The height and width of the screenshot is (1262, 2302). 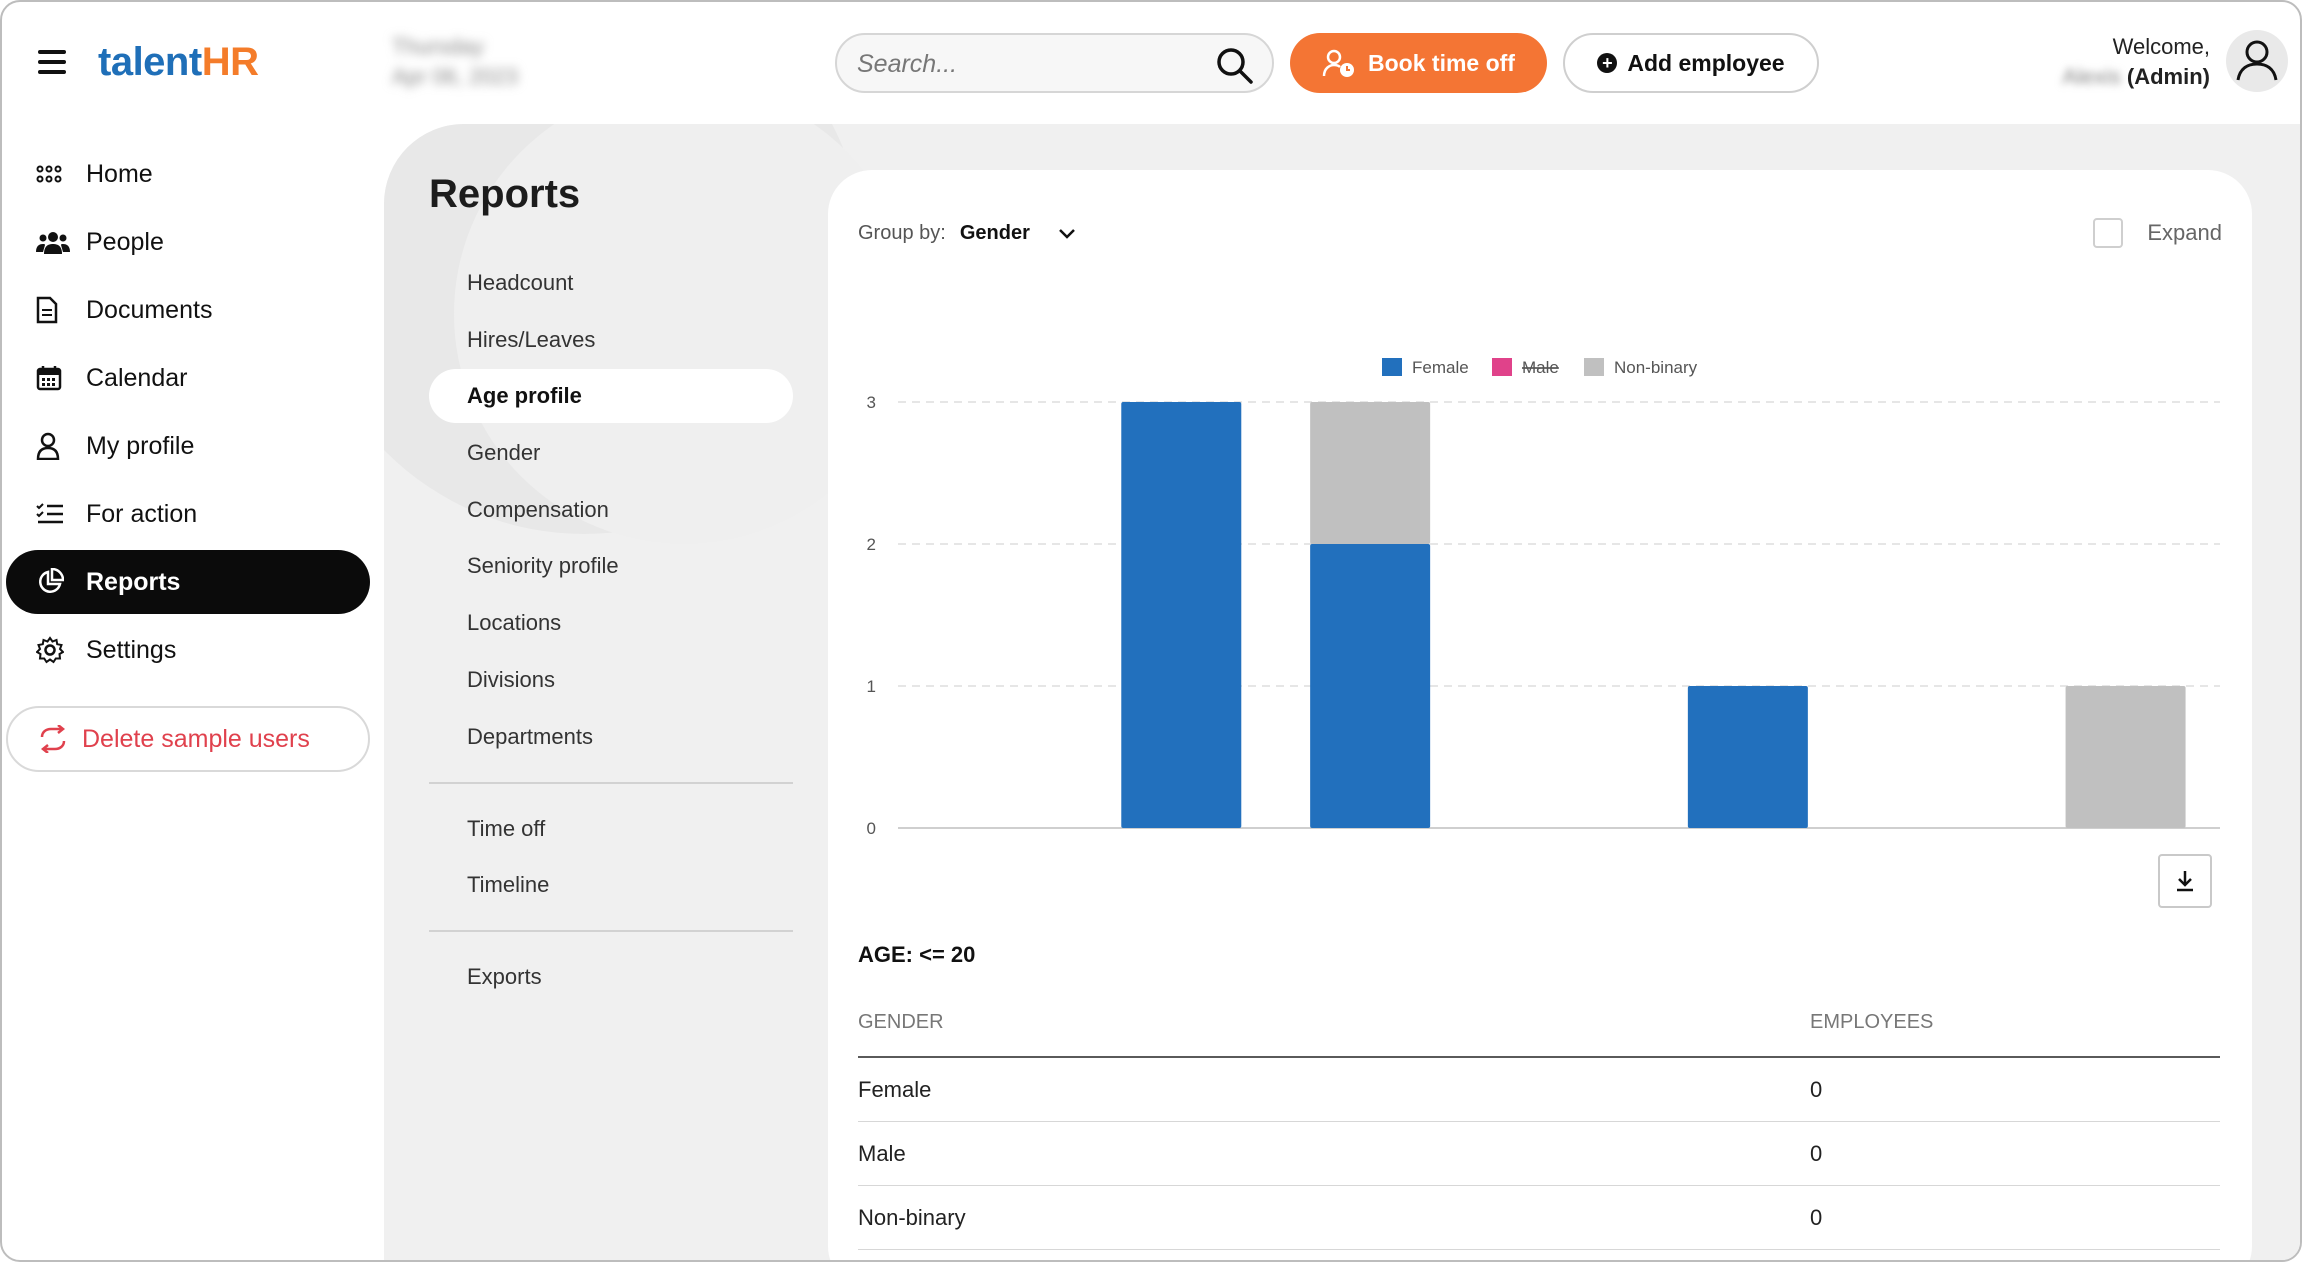 I want to click on welcome-text: Welcome,, so click(x=2161, y=46).